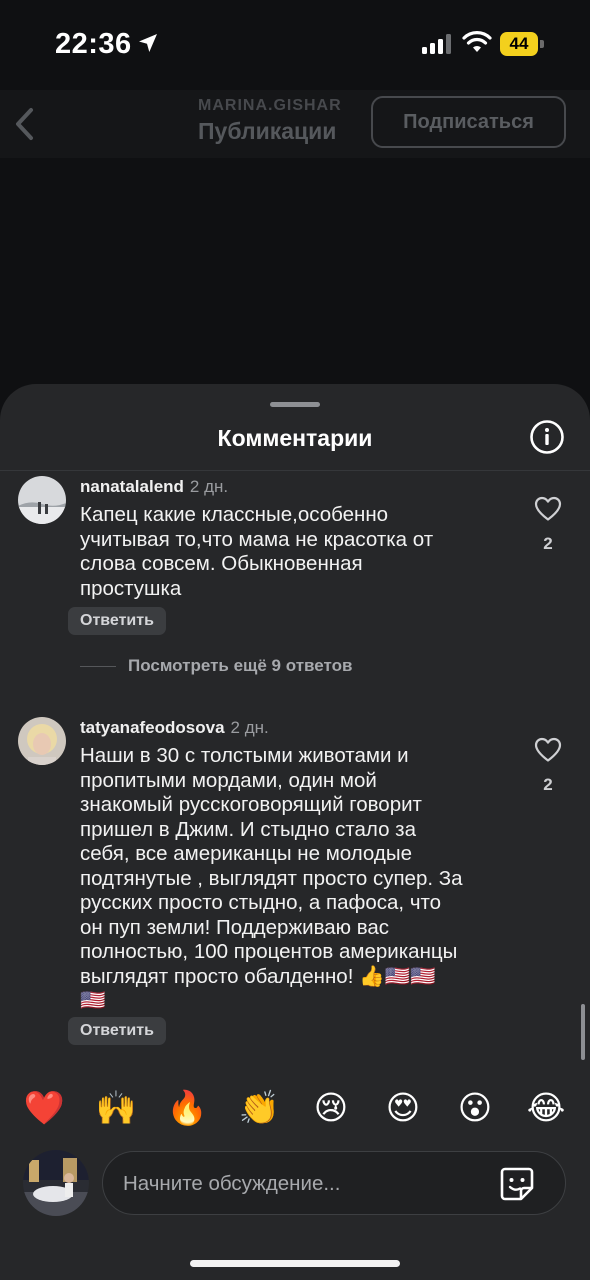 This screenshot has height=1280, width=590. Describe the element at coordinates (258, 976) in the screenshot. I see `comment-line: выглядят просто обалденно! 👍🇺🇸🇺🇸` at that location.